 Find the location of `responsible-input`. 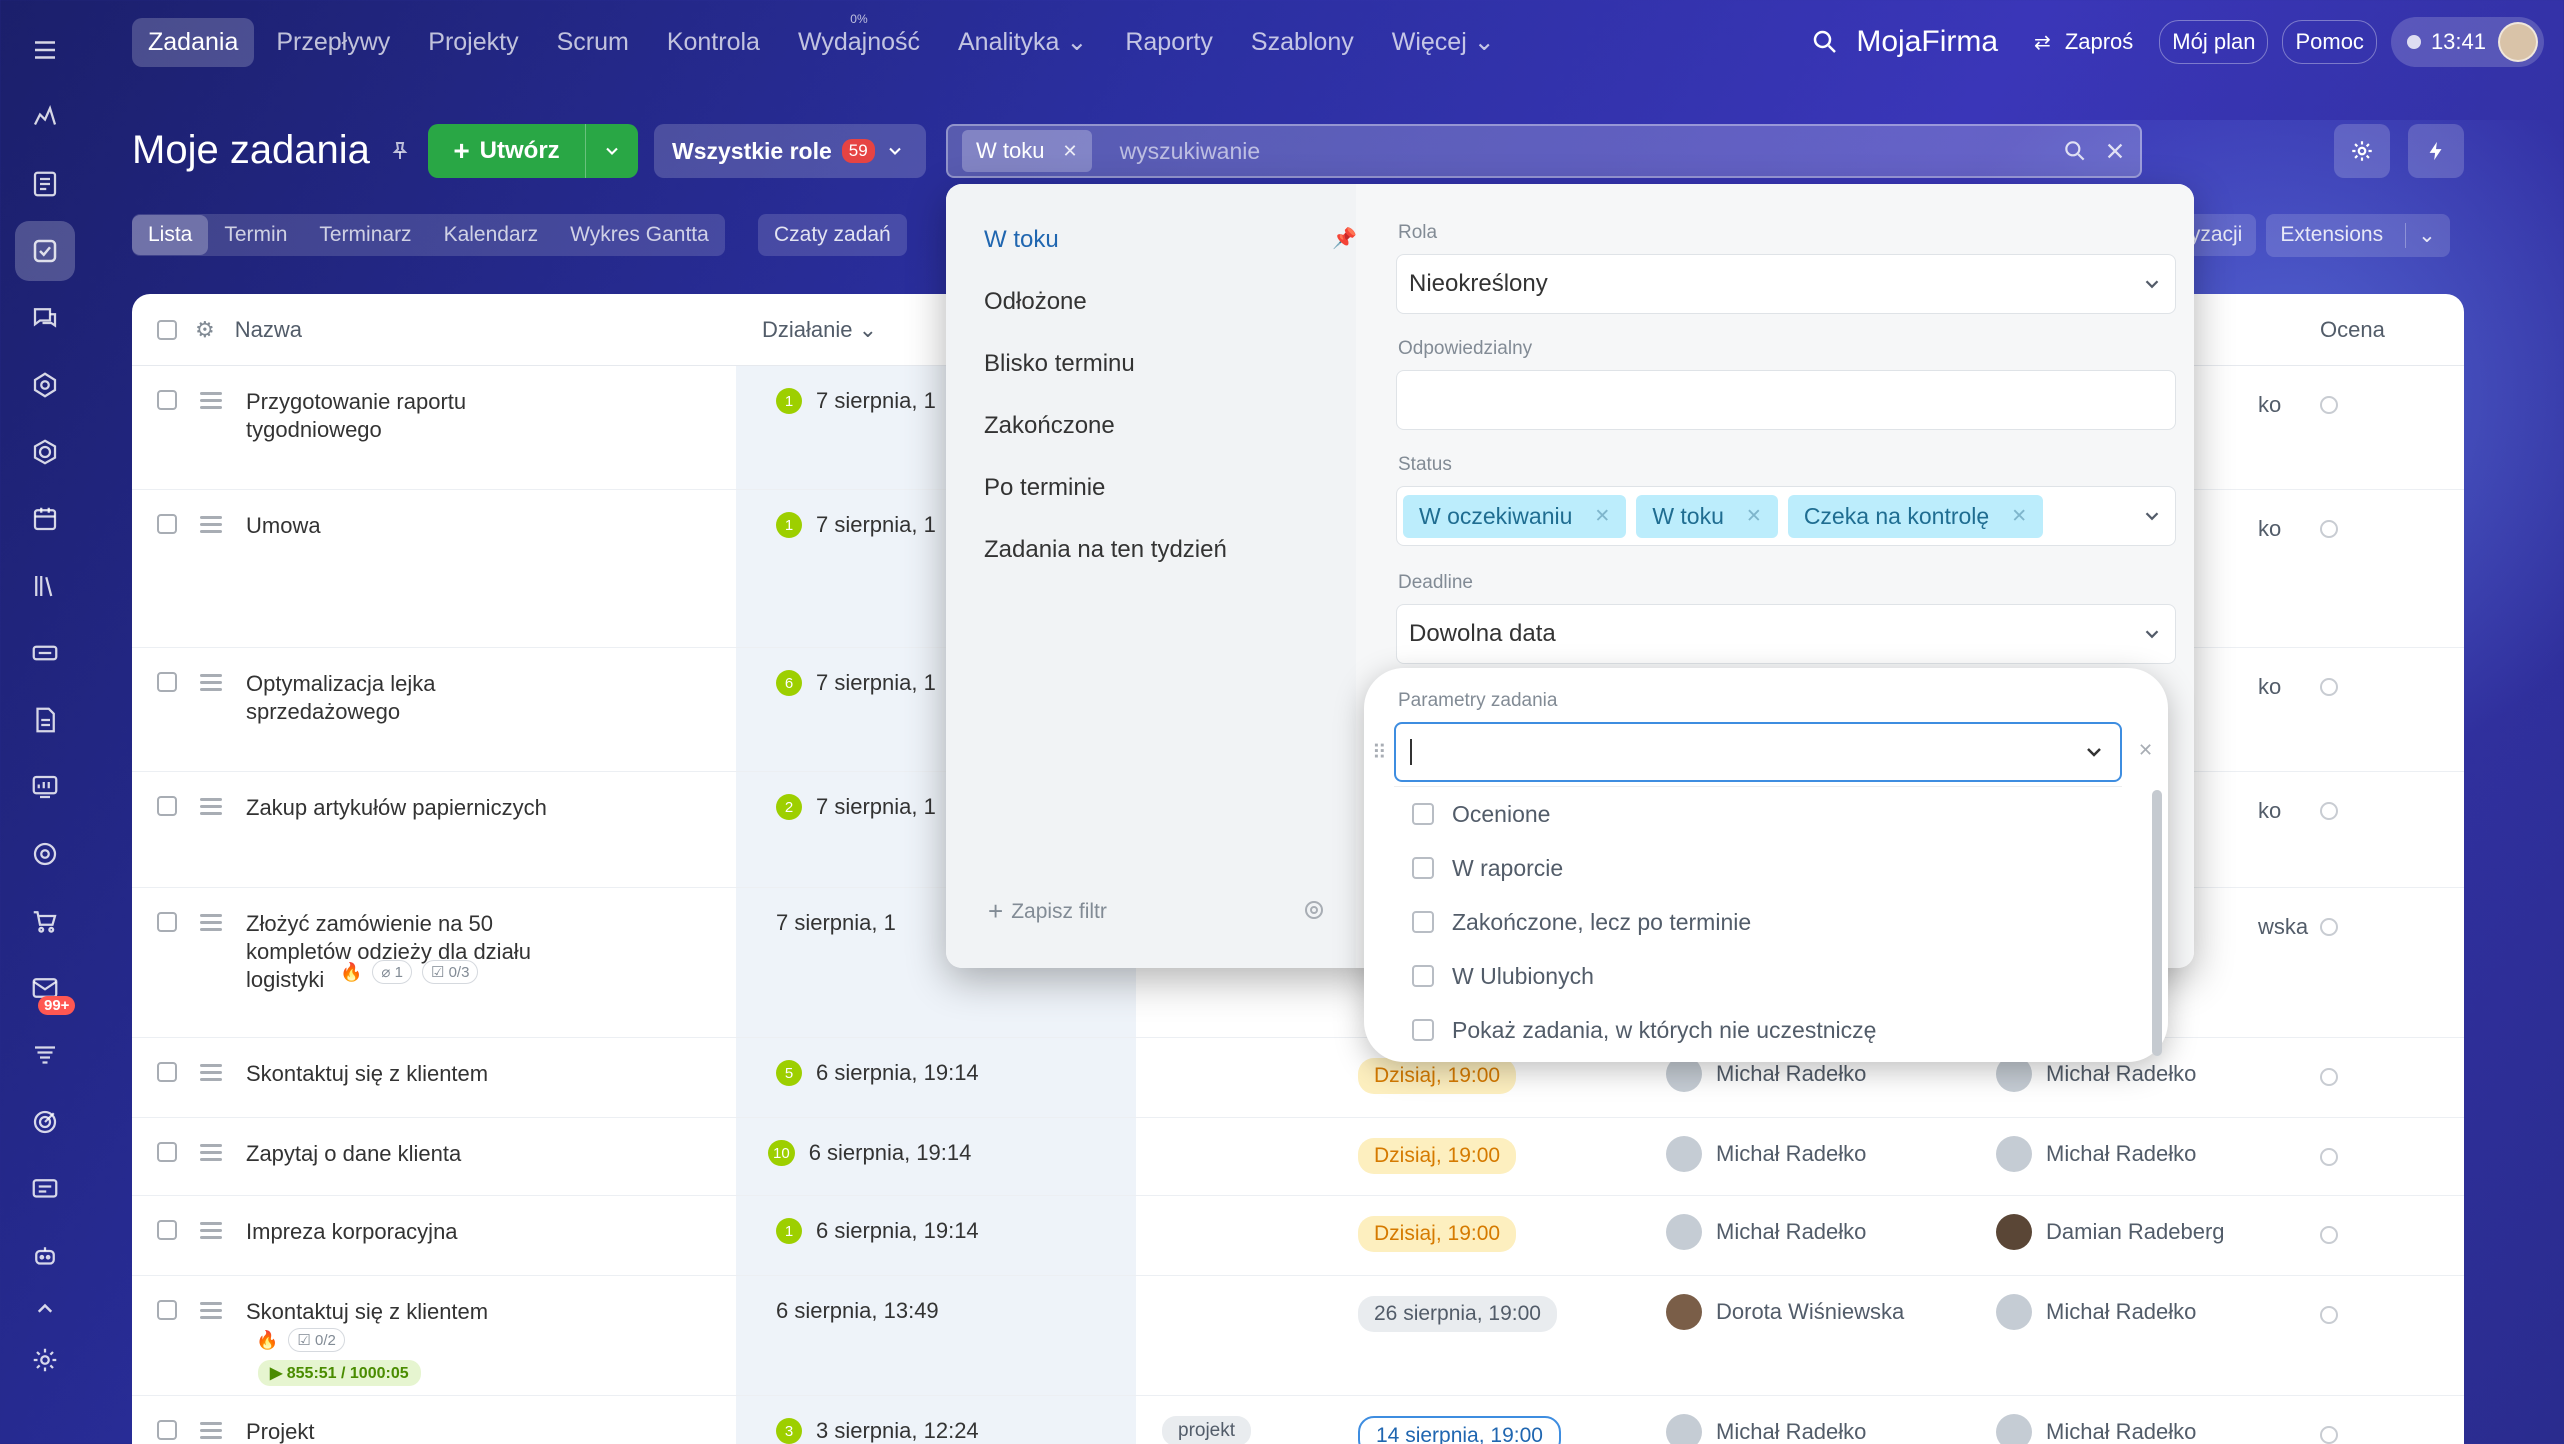

responsible-input is located at coordinates (1786, 400).